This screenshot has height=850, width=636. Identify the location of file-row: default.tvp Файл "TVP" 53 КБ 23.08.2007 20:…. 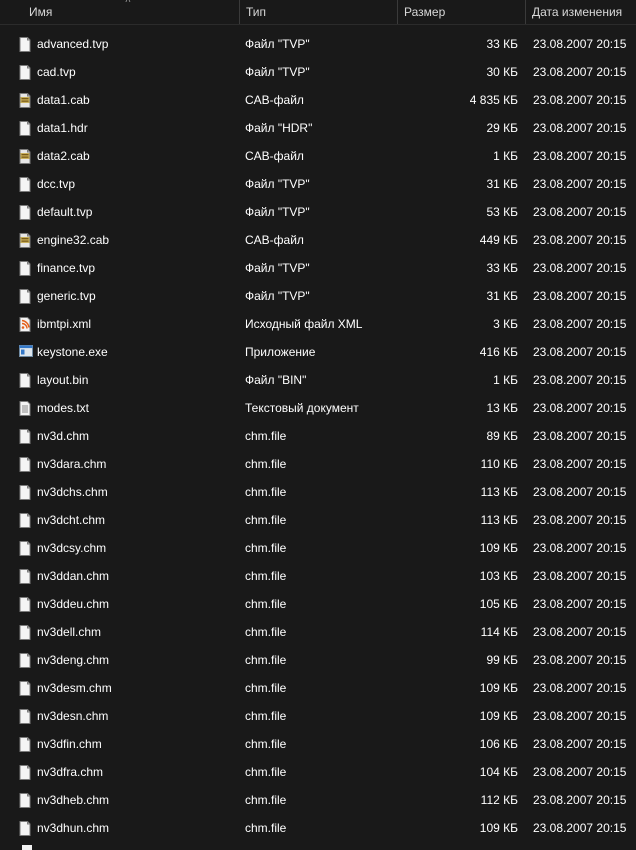
(318, 212).